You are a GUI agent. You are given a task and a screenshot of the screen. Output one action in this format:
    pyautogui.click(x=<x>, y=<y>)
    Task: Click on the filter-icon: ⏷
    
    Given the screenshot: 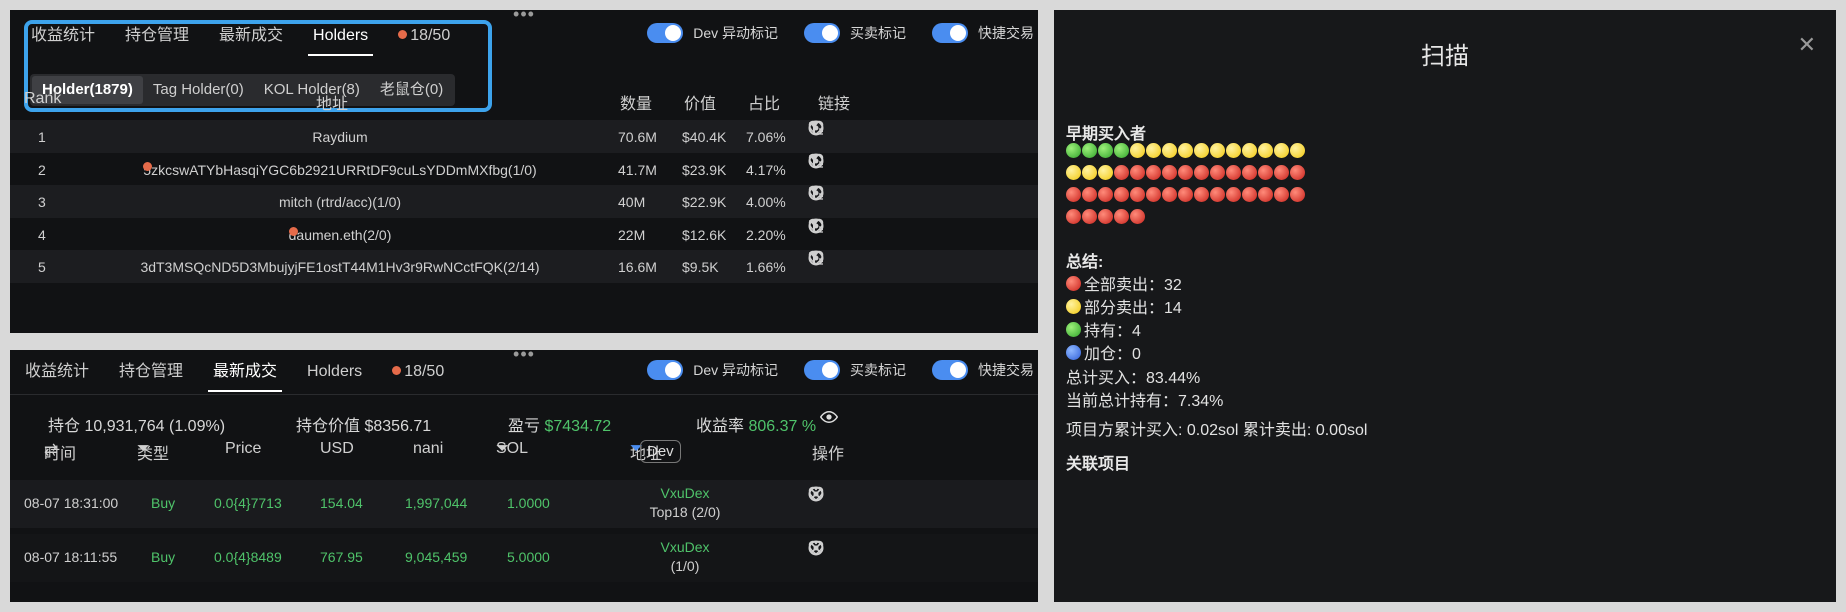 What is the action you would take?
    pyautogui.click(x=143, y=448)
    